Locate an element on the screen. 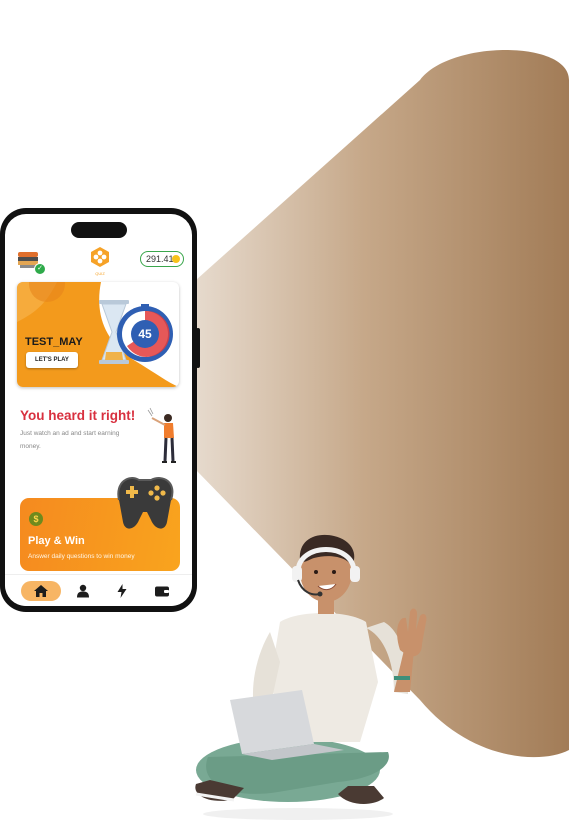  play-card-title: Play & Win is located at coordinates (56, 541).